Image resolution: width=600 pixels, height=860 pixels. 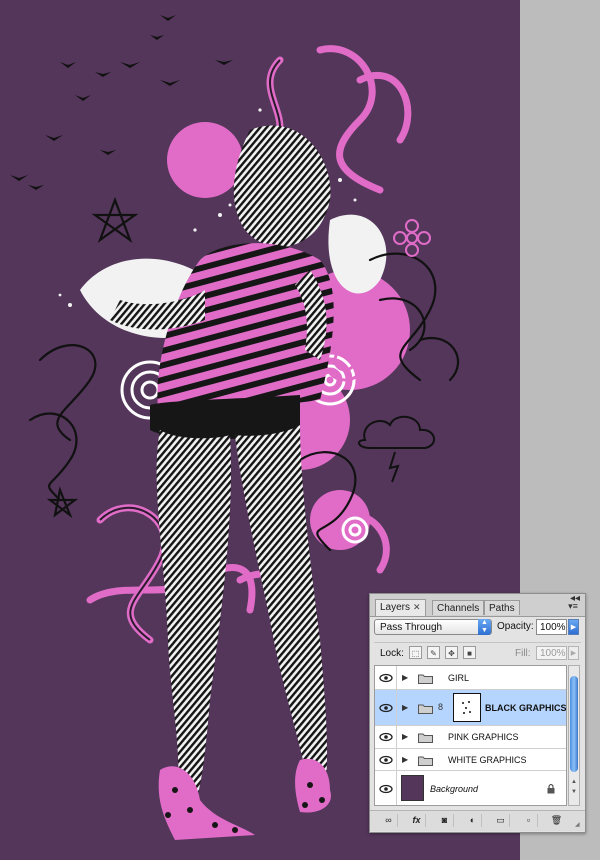 What do you see at coordinates (579, 825) in the screenshot?
I see `resize-grip-icon: ◢` at bounding box center [579, 825].